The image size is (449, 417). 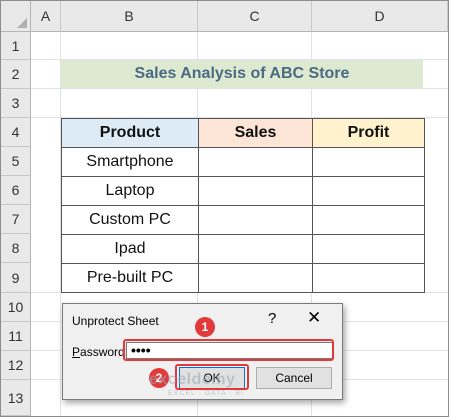 I want to click on row-header-7: 7, so click(x=16, y=219).